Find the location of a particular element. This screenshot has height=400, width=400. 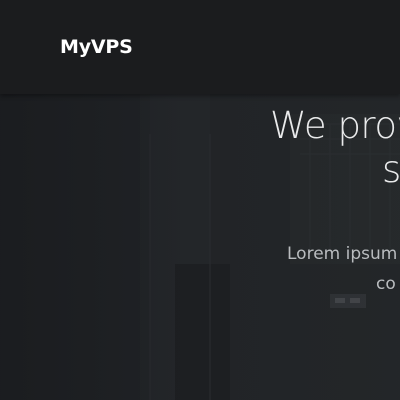

hero-subtext-line-2: co is located at coordinates (386, 284).